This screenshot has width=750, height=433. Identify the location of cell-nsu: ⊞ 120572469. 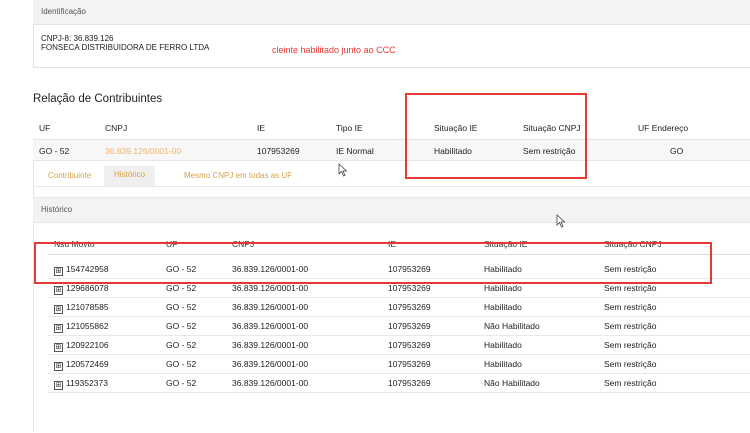
(81, 365).